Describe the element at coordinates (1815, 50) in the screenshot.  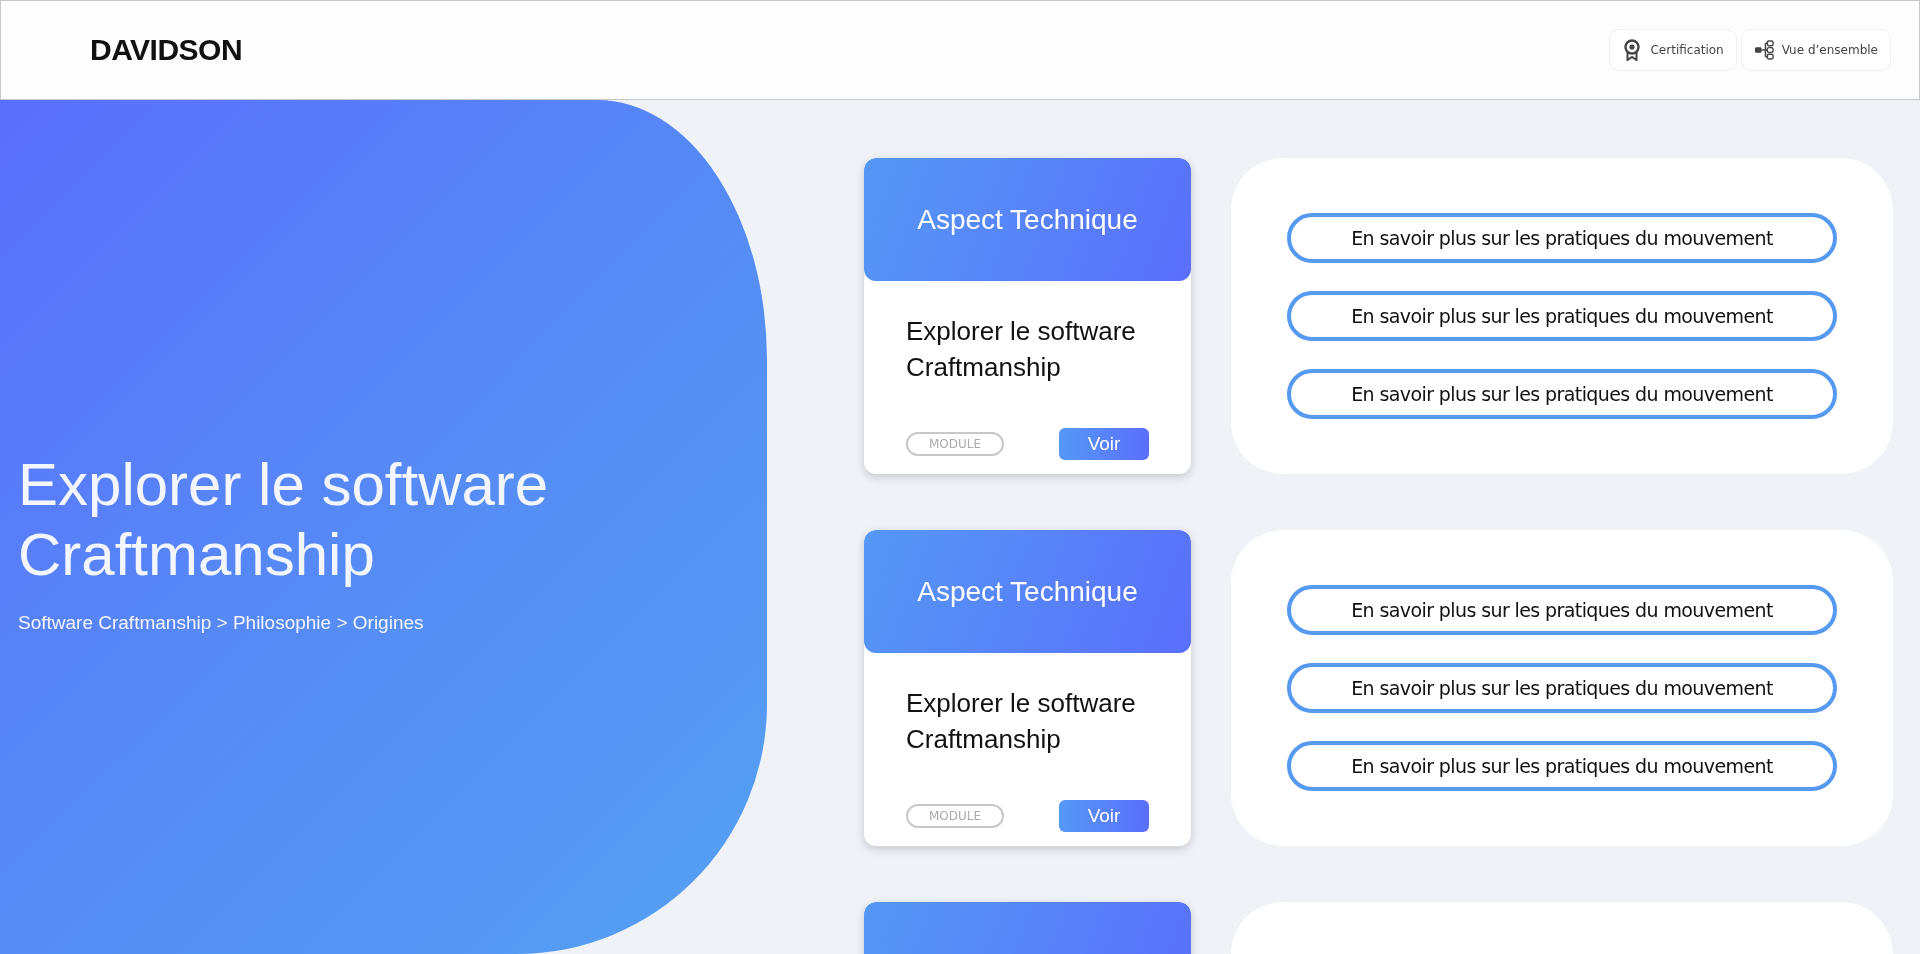
I see `nav-button: Vue d’ensemble` at that location.